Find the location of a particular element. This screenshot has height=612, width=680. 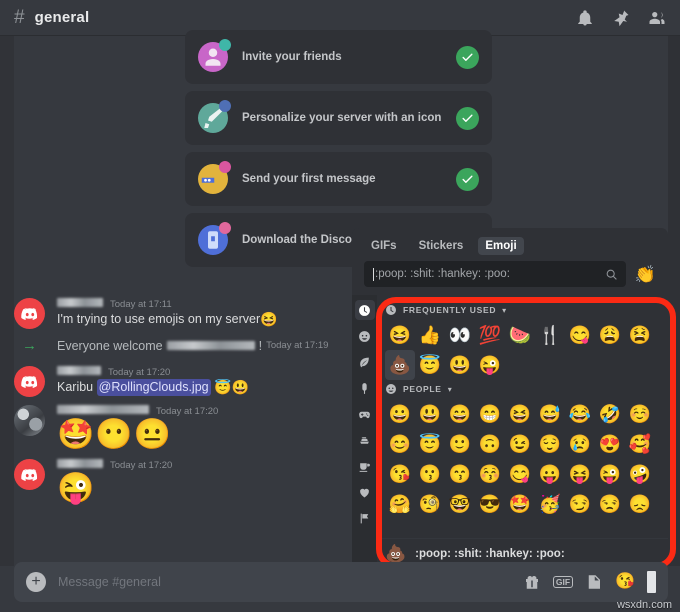

emoji-cell: 🥰 is located at coordinates (640, 444).